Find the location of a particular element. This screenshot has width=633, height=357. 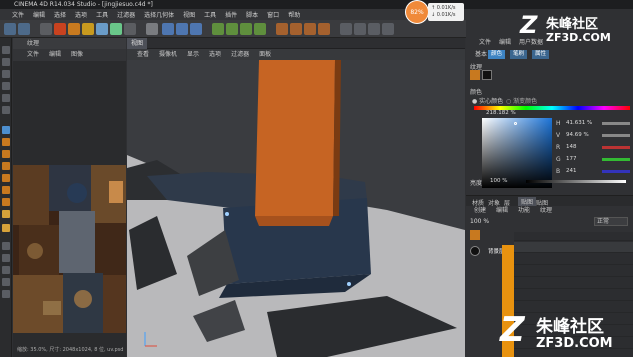

brightness-slider is located at coordinates (576, 181).